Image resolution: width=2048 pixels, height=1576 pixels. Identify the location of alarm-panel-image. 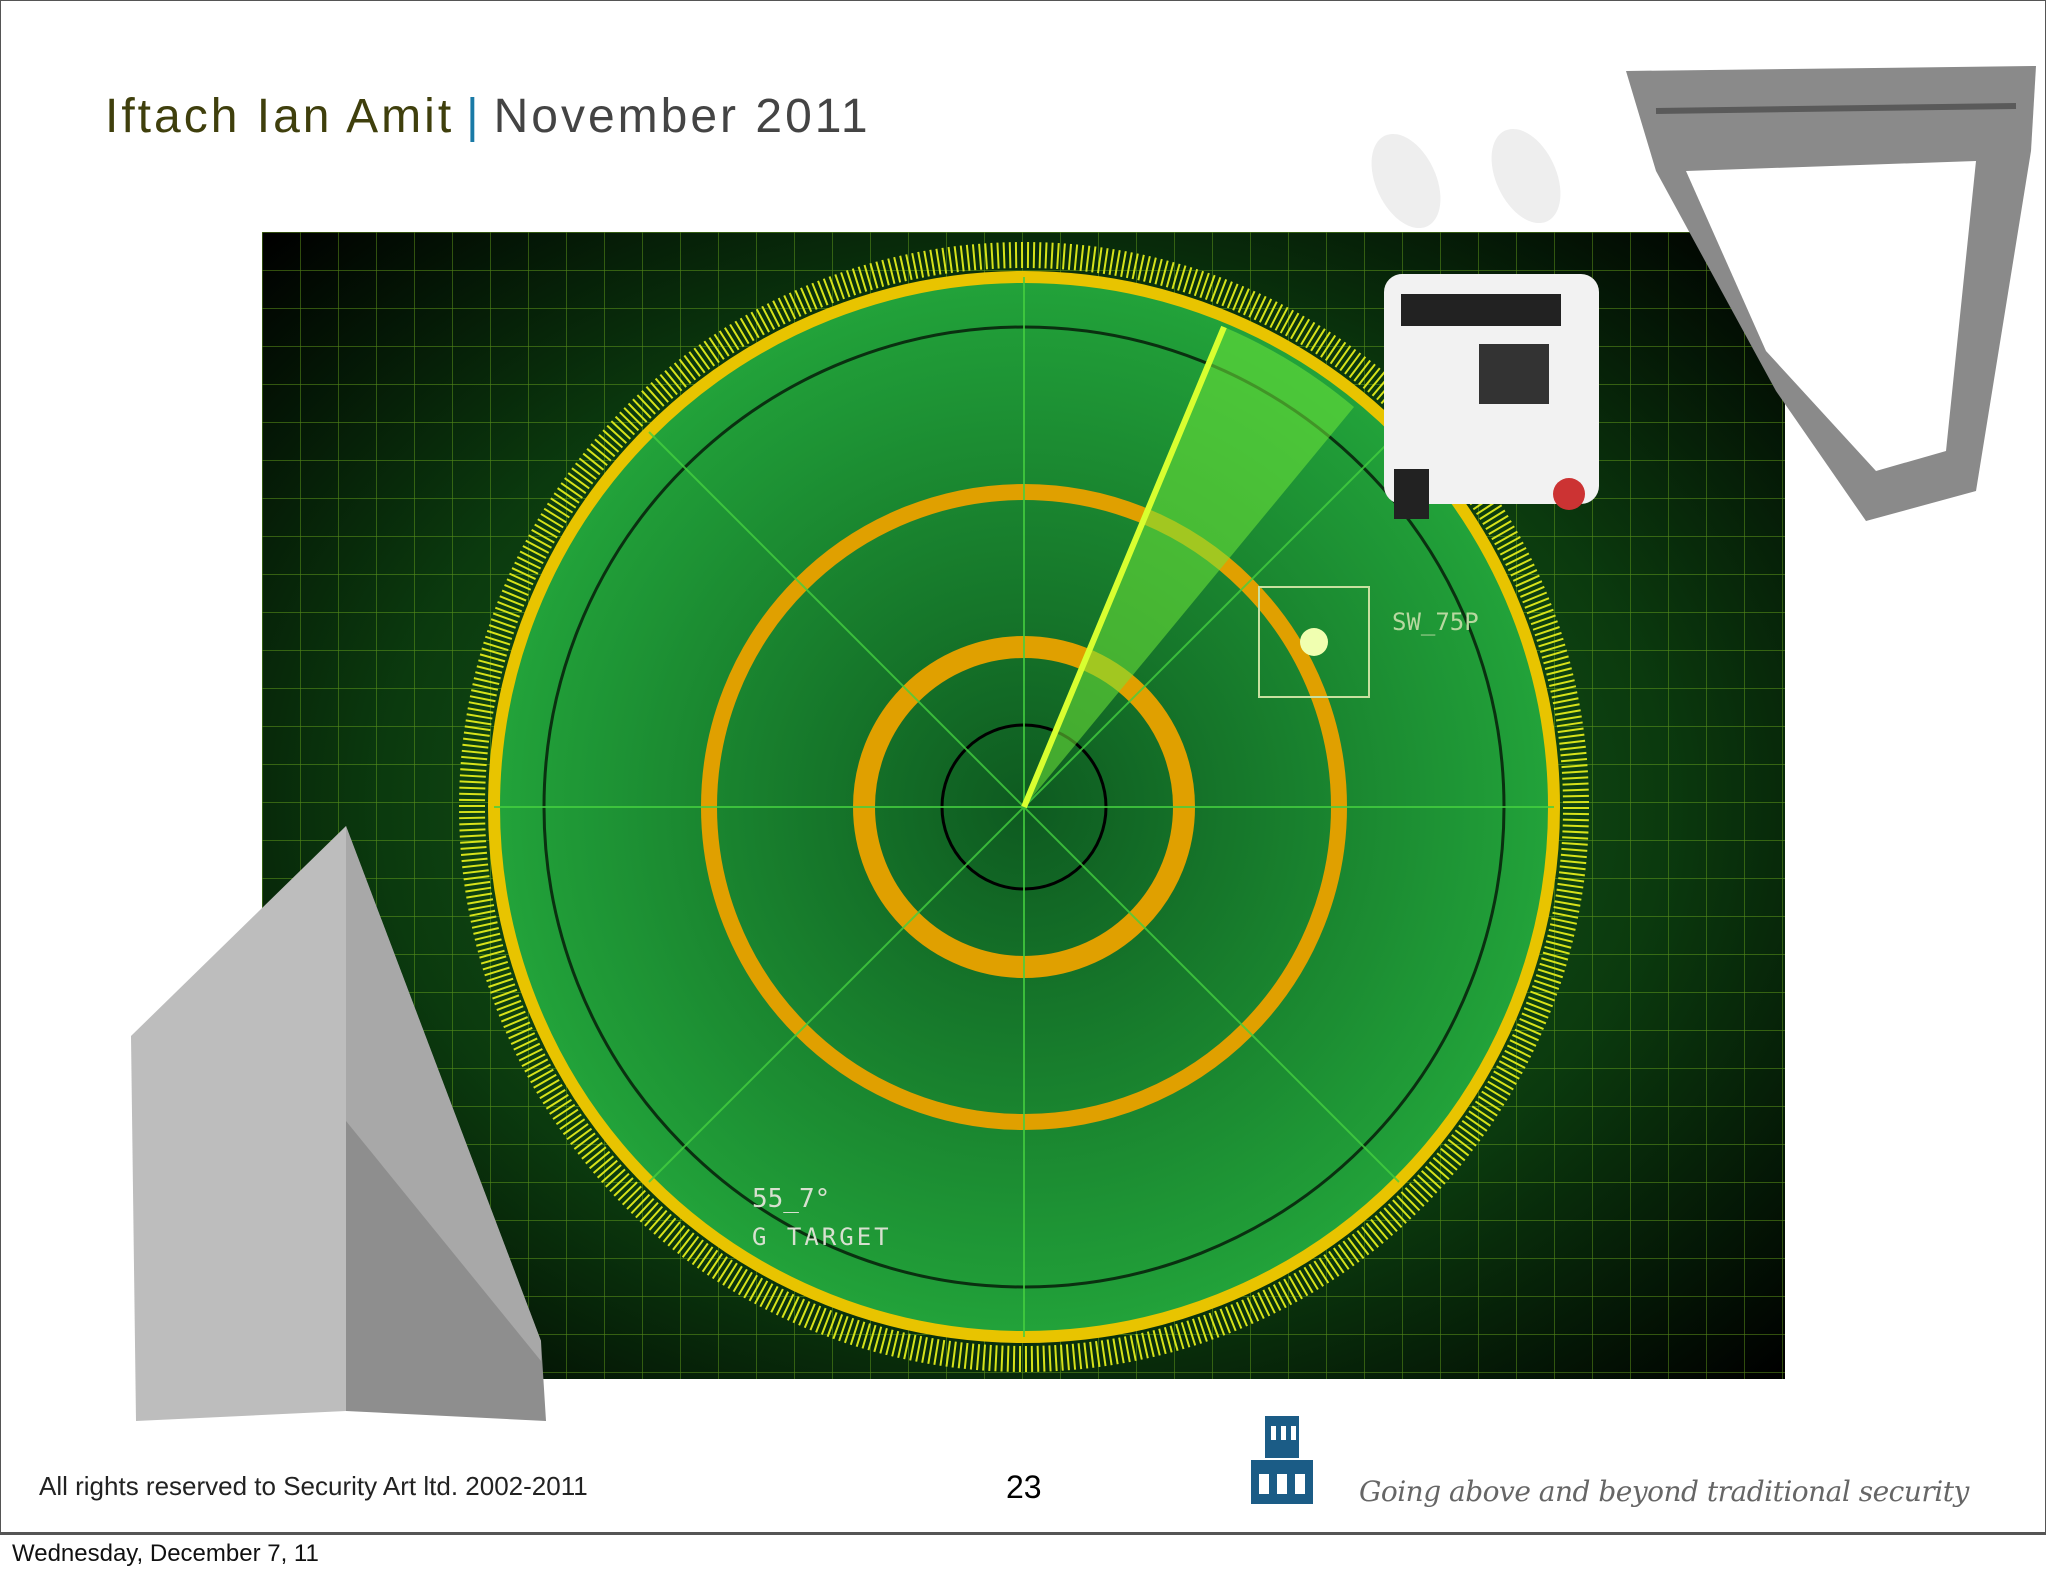
(1491, 396).